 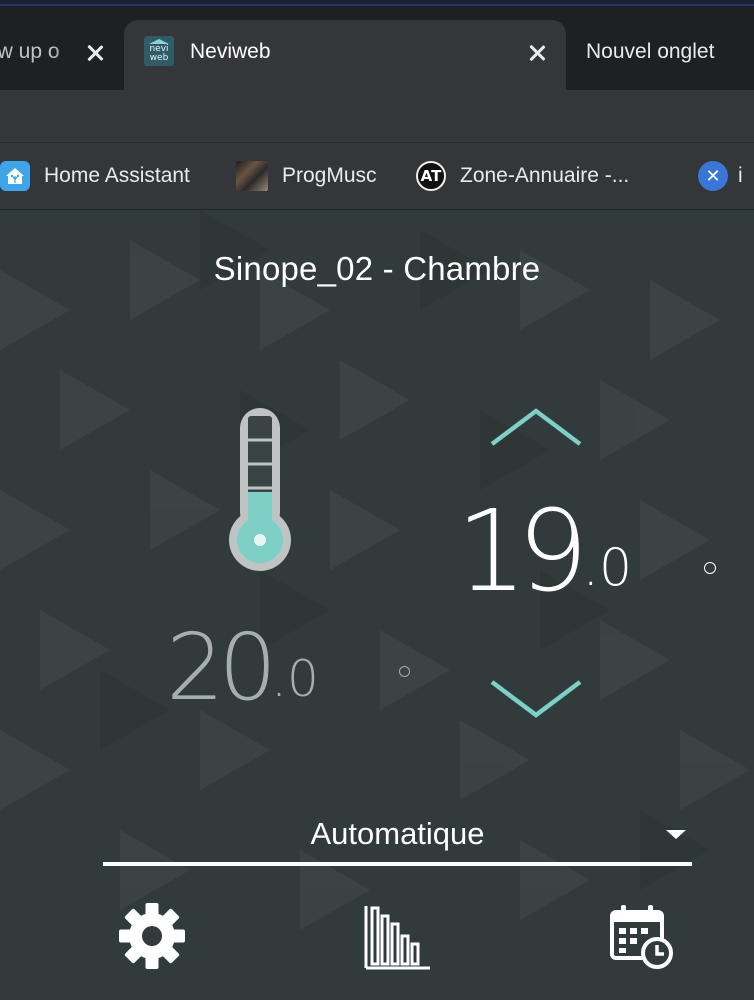 I want to click on setpoint-temperature: 19.0, so click(x=586, y=552).